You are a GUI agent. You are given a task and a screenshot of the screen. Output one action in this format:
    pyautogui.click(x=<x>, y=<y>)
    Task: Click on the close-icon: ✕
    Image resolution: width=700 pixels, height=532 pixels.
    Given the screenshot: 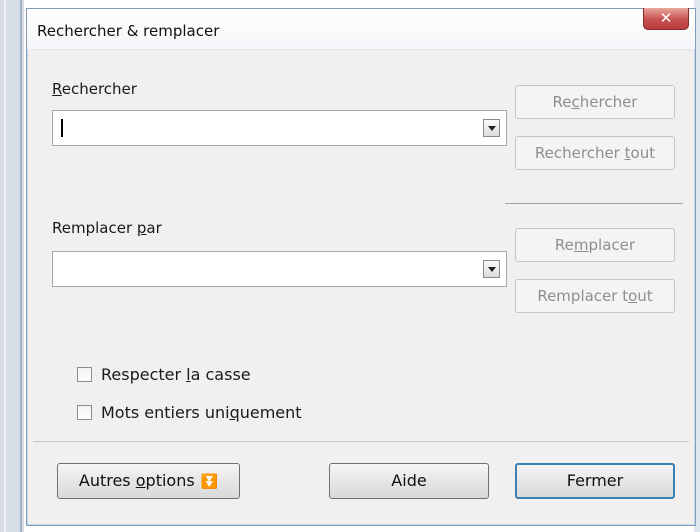 What is the action you would take?
    pyautogui.click(x=666, y=18)
    